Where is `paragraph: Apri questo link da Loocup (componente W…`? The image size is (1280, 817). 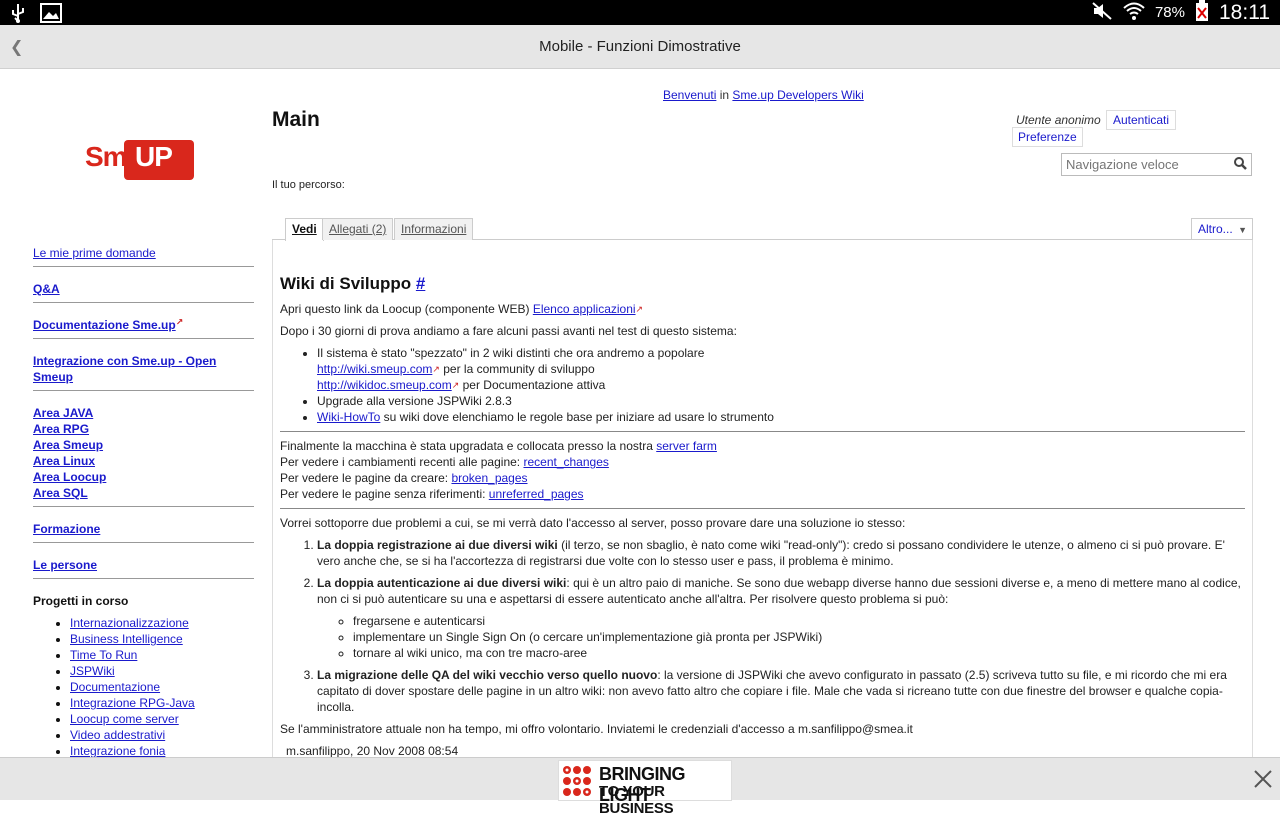
paragraph: Apri questo link da Loocup (componente W… is located at coordinates (462, 309).